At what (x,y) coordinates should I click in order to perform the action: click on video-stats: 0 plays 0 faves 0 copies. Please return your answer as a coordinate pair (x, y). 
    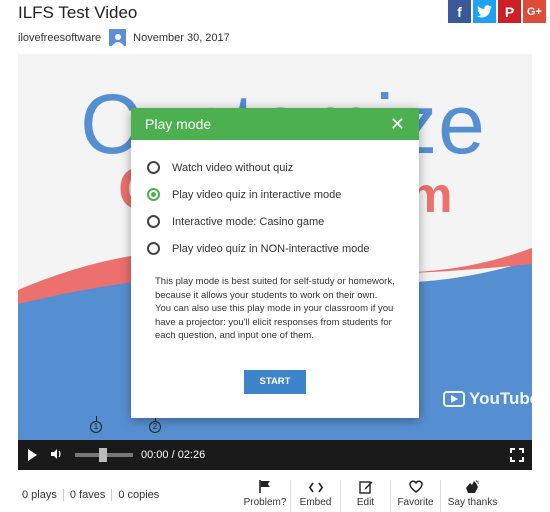
    Looking at the image, I should click on (93, 495).